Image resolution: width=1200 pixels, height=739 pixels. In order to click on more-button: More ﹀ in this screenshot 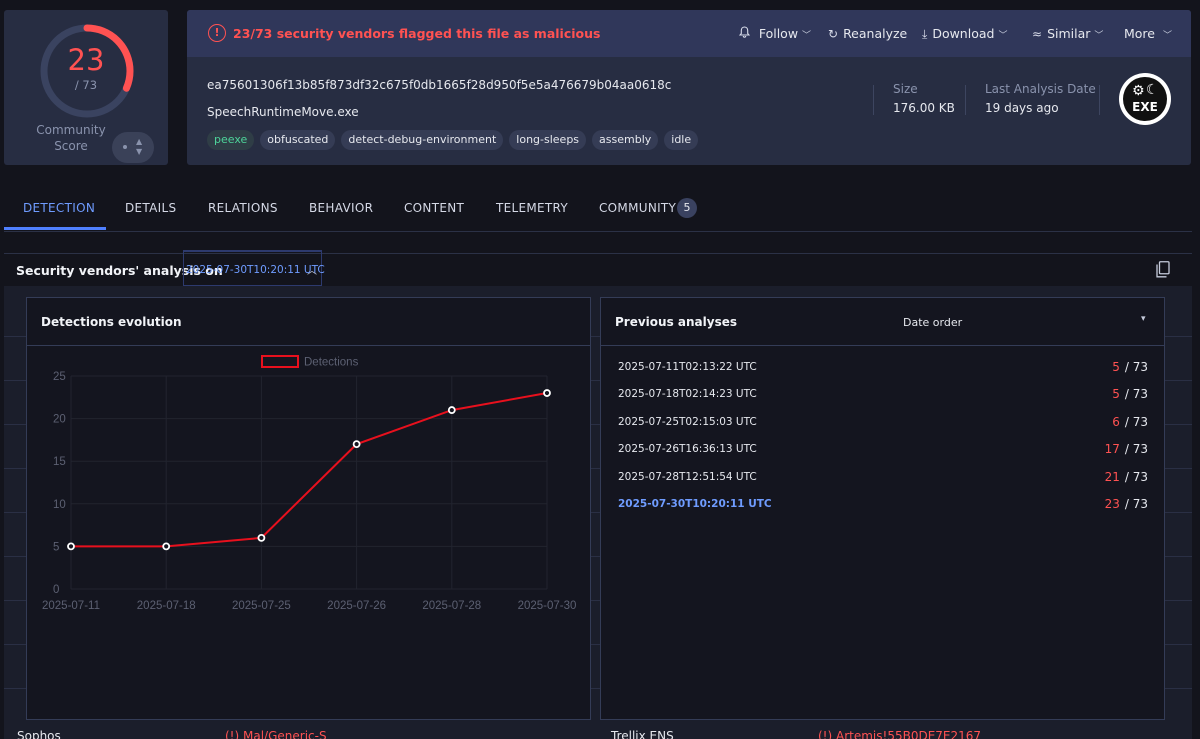, I will do `click(1148, 33)`.